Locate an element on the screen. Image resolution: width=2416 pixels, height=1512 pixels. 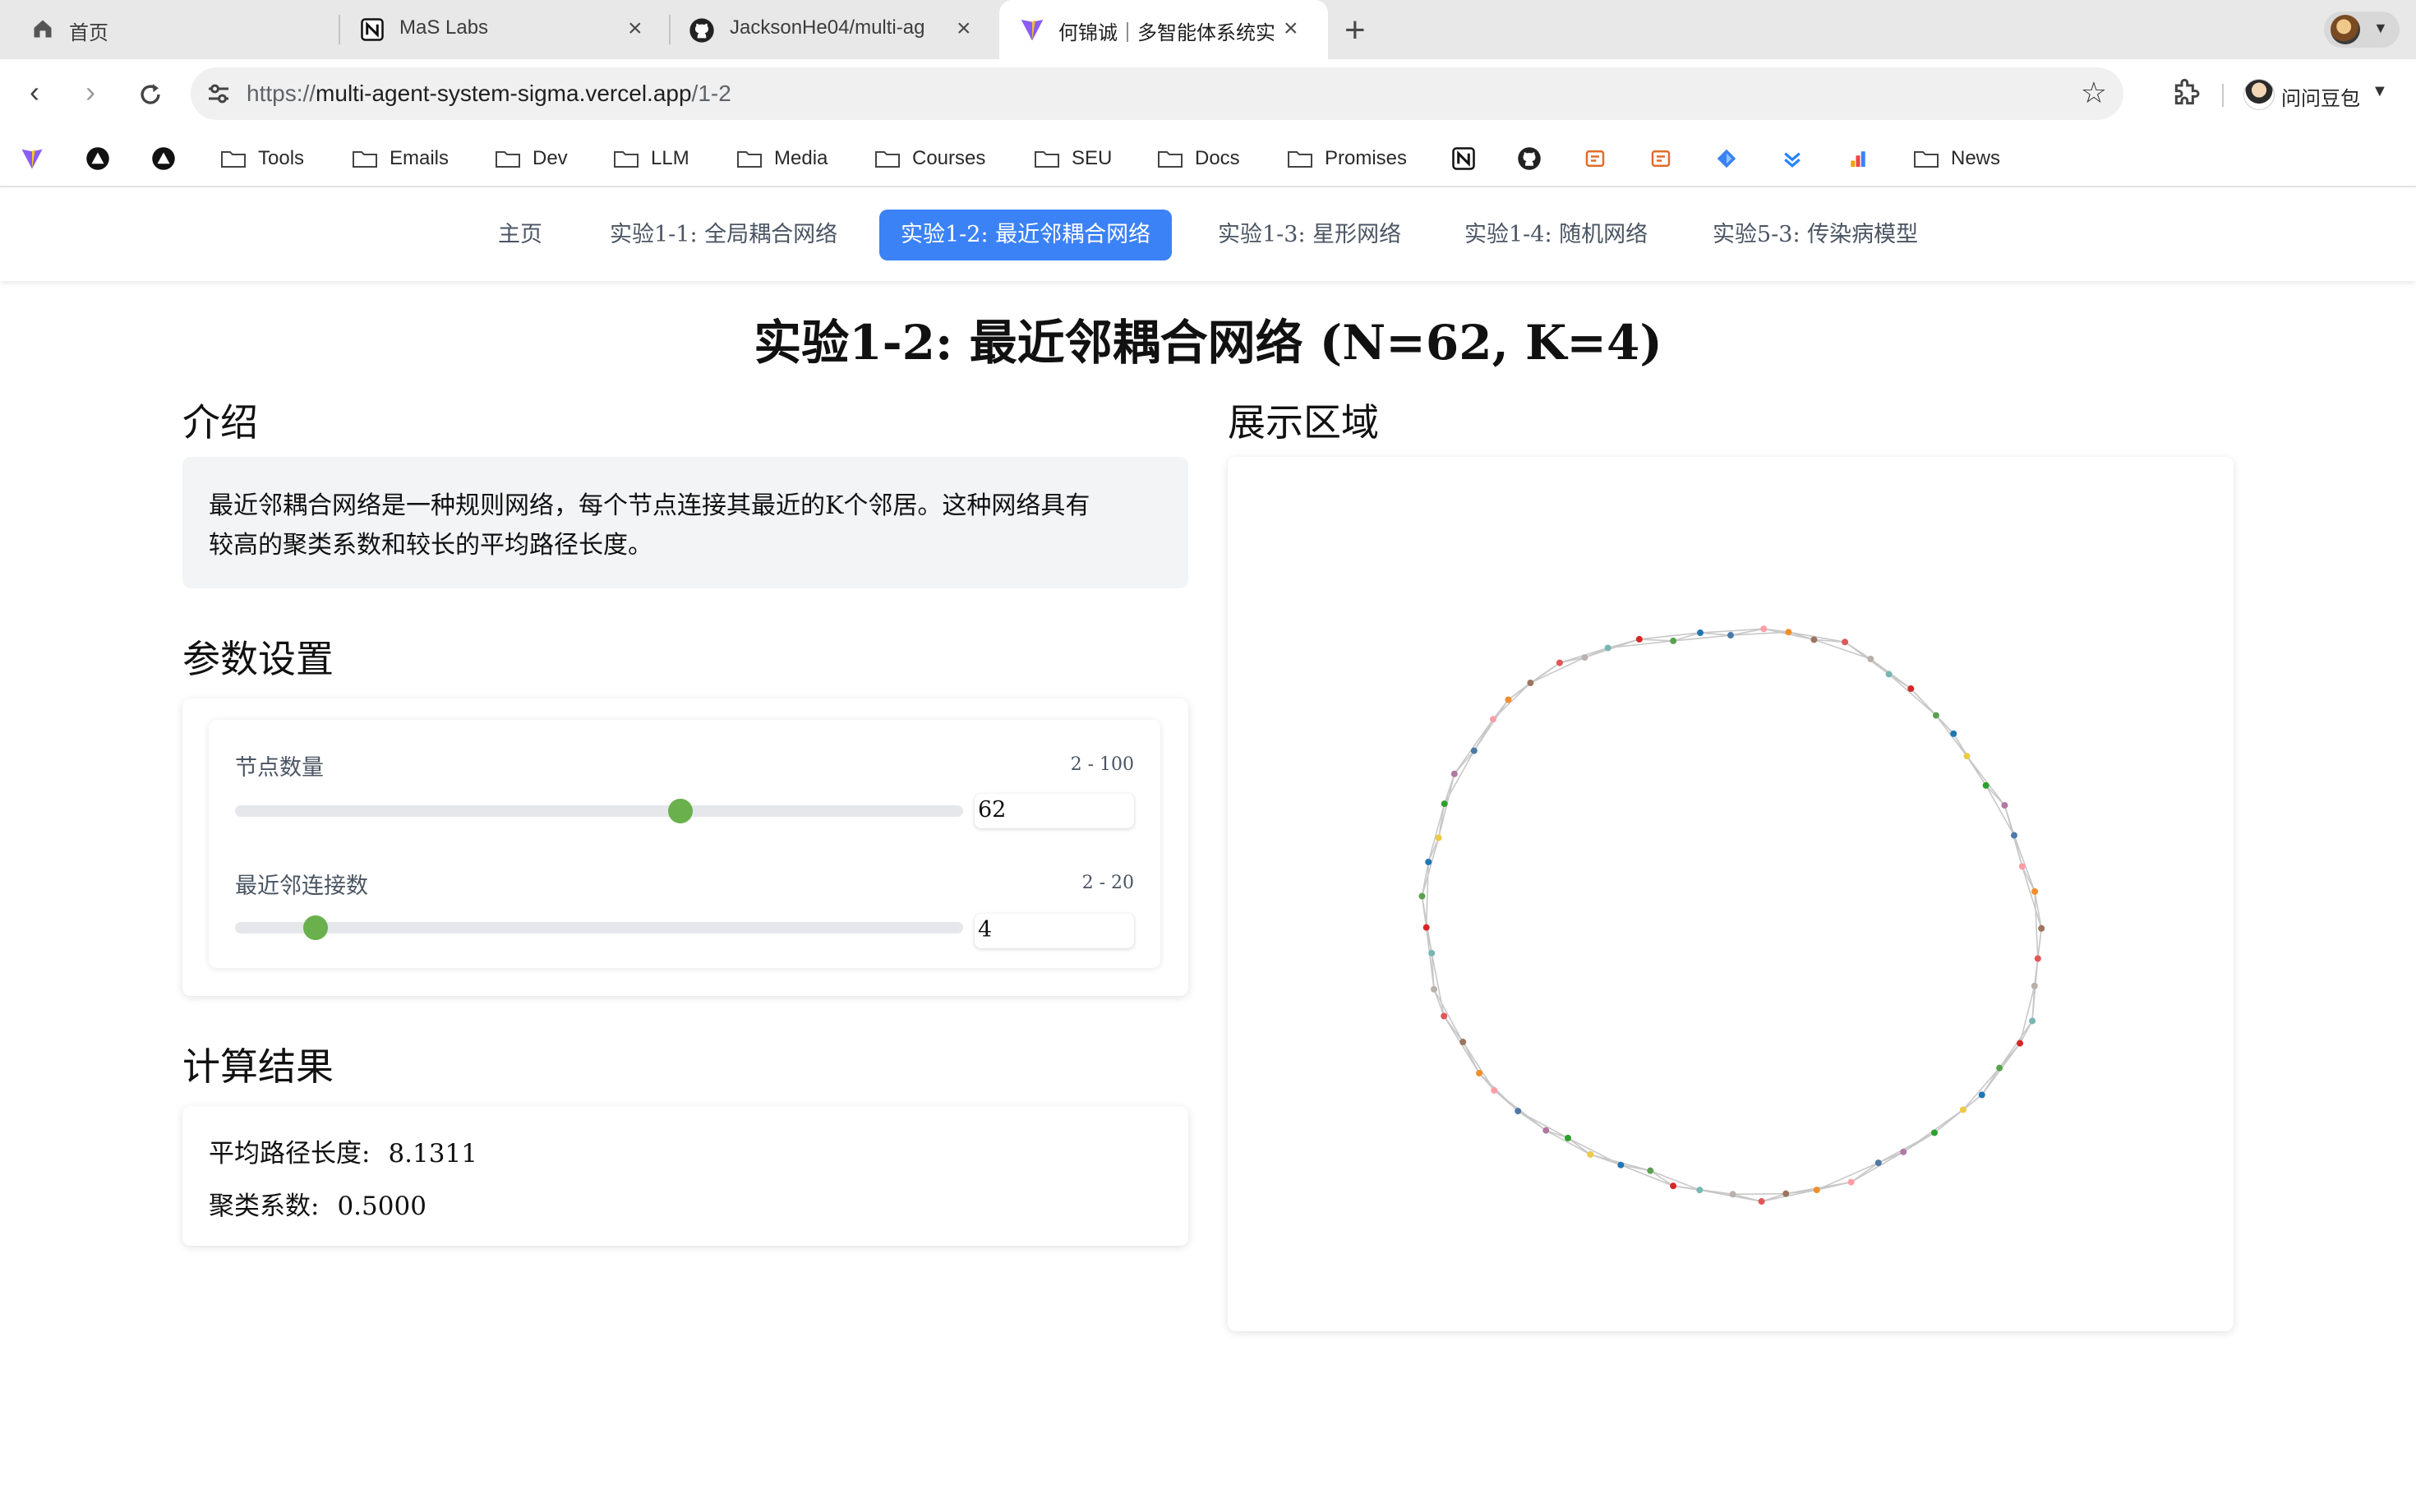
user-avatar is located at coordinates (2259, 94).